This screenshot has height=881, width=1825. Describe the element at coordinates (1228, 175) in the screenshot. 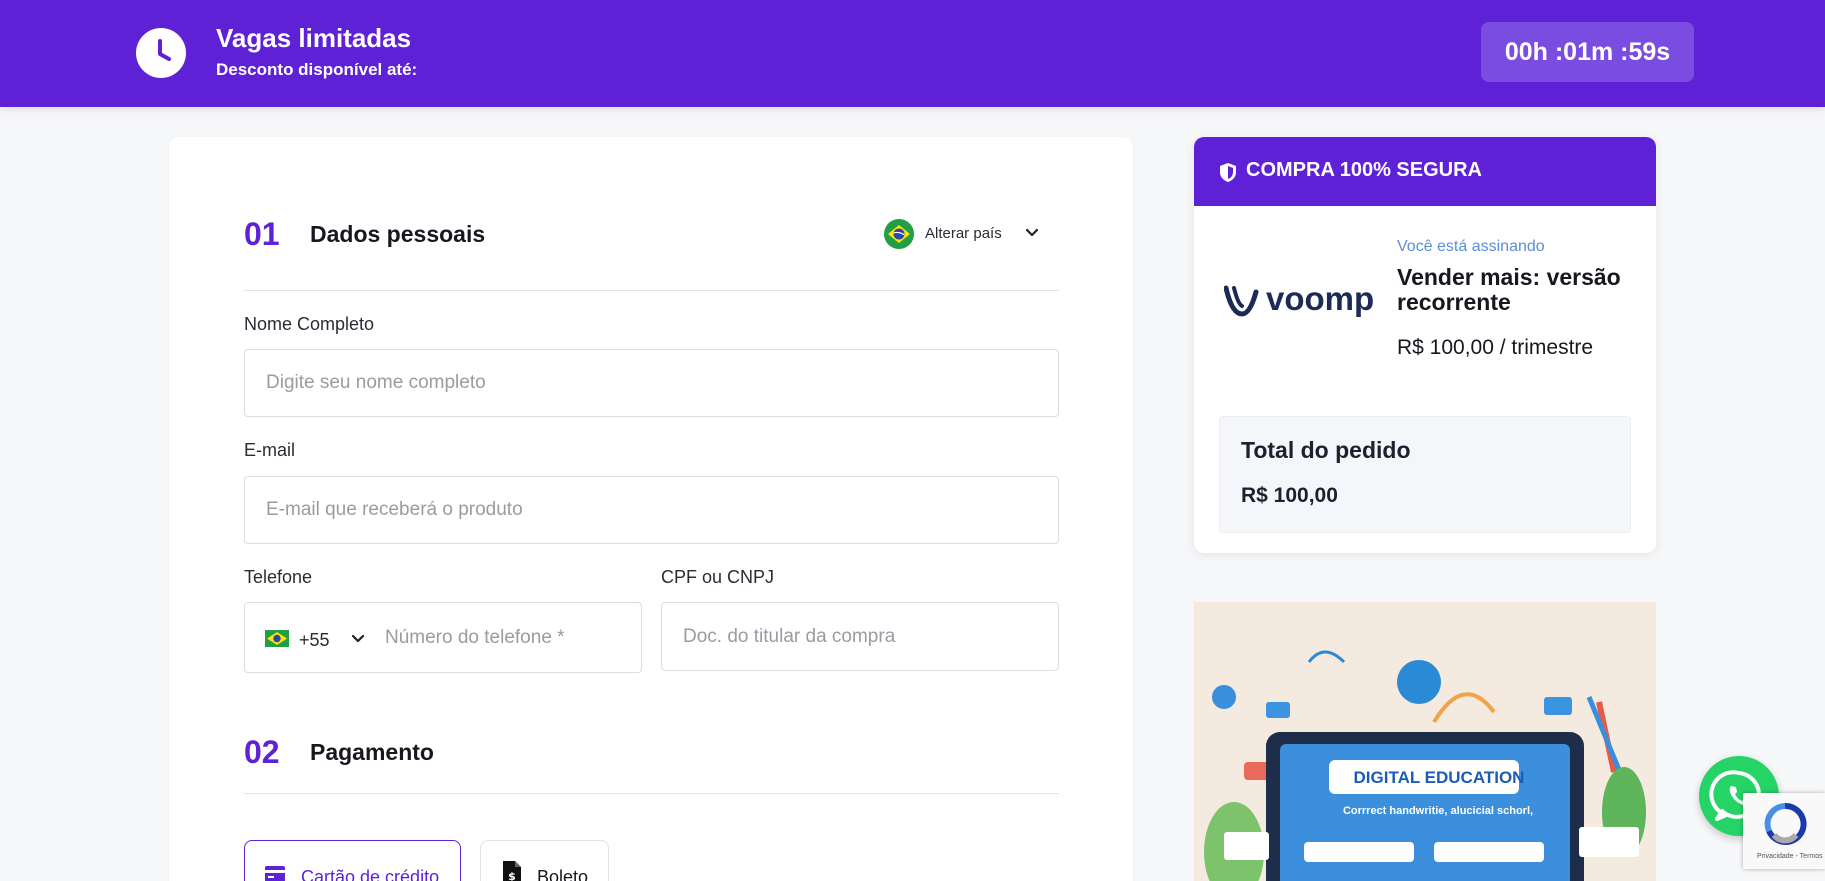

I see `shield-icon` at that location.